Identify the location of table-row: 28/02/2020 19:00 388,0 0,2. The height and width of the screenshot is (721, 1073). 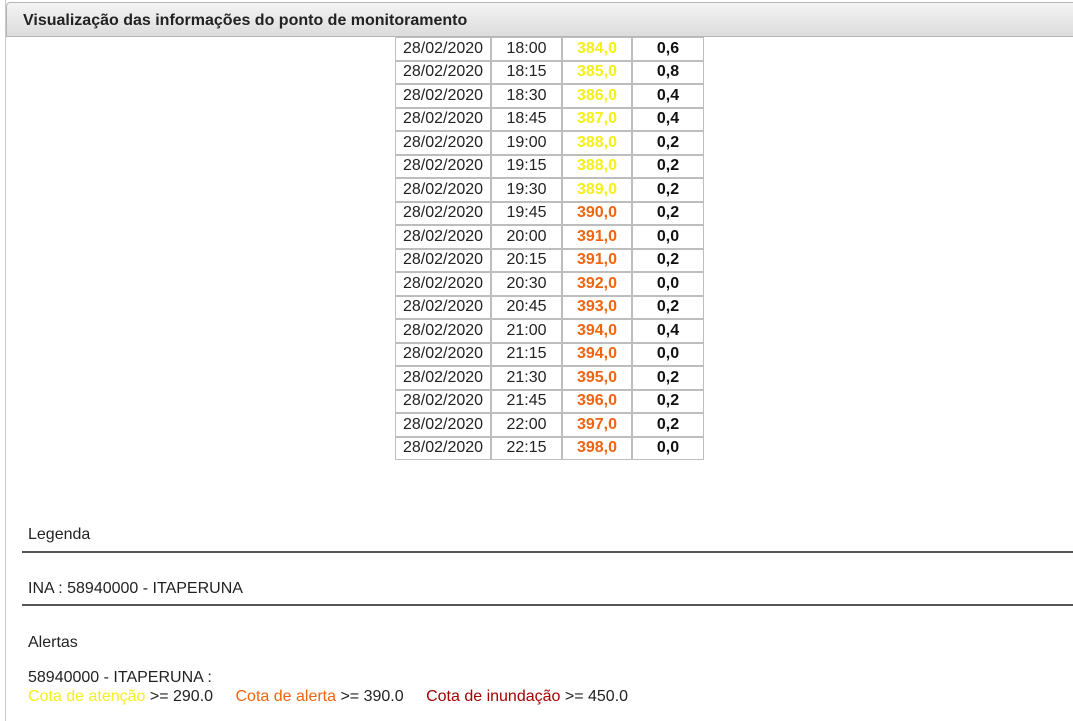
(549, 143).